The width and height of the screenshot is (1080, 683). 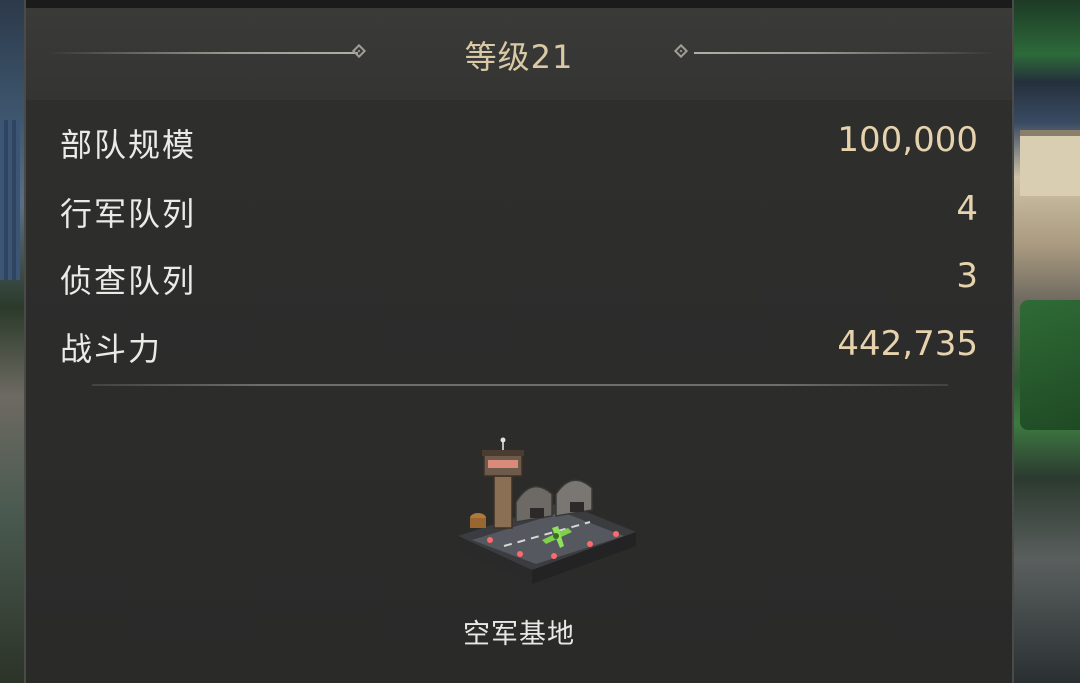 What do you see at coordinates (967, 276) in the screenshot?
I see `stat-value: 3` at bounding box center [967, 276].